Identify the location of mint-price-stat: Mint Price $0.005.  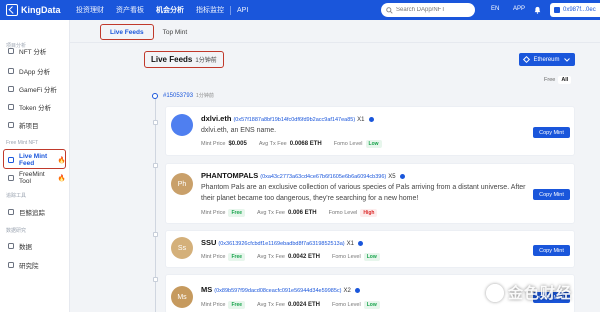
(224, 144).